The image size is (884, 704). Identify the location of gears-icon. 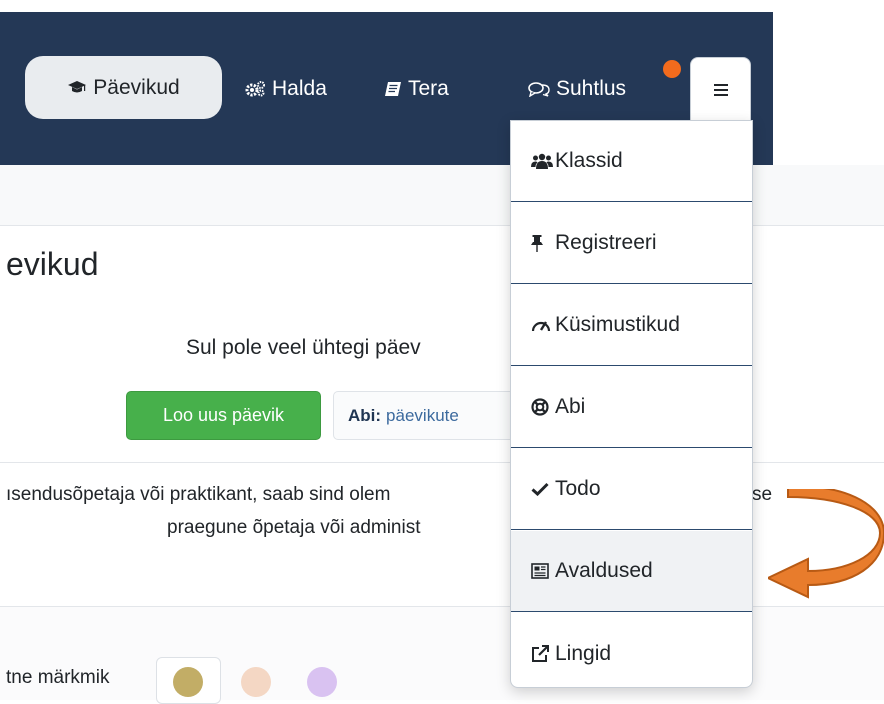
(255, 89).